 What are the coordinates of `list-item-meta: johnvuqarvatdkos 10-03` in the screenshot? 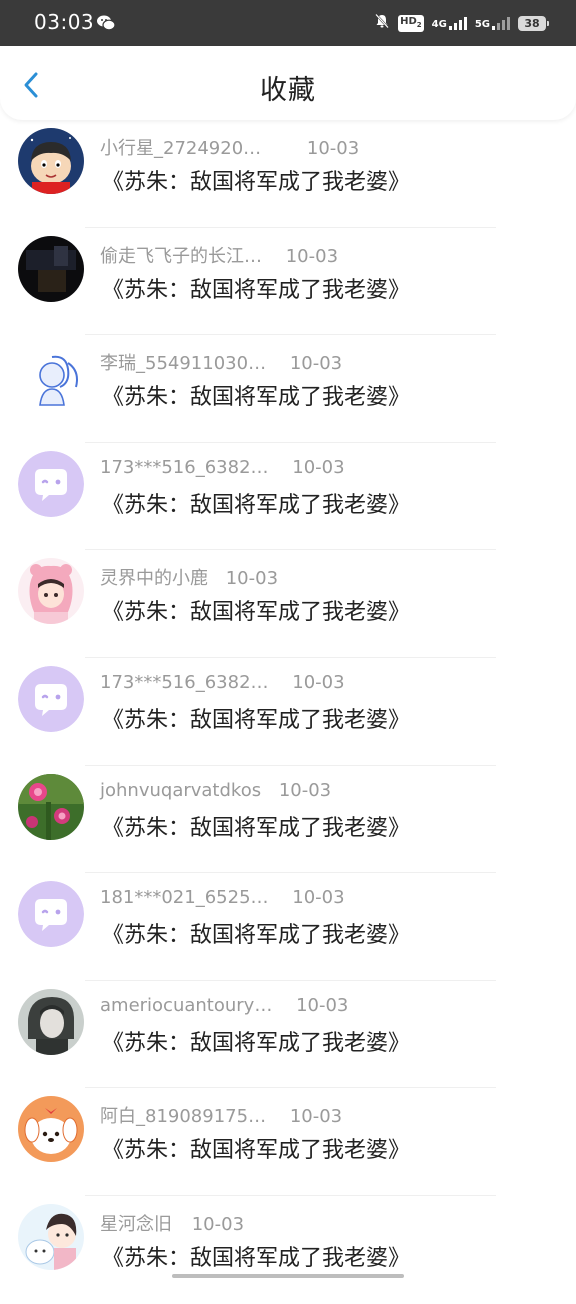 It's located at (215, 793).